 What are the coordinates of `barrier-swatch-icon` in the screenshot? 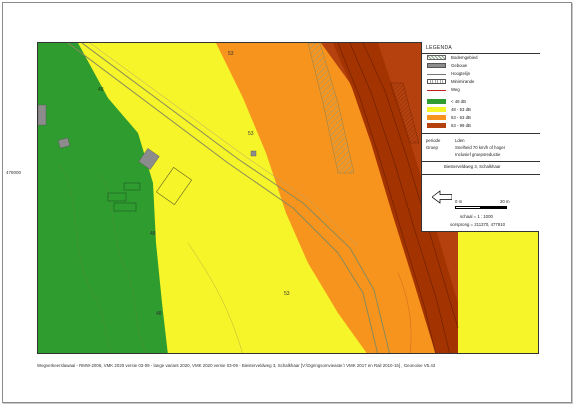 It's located at (436, 81).